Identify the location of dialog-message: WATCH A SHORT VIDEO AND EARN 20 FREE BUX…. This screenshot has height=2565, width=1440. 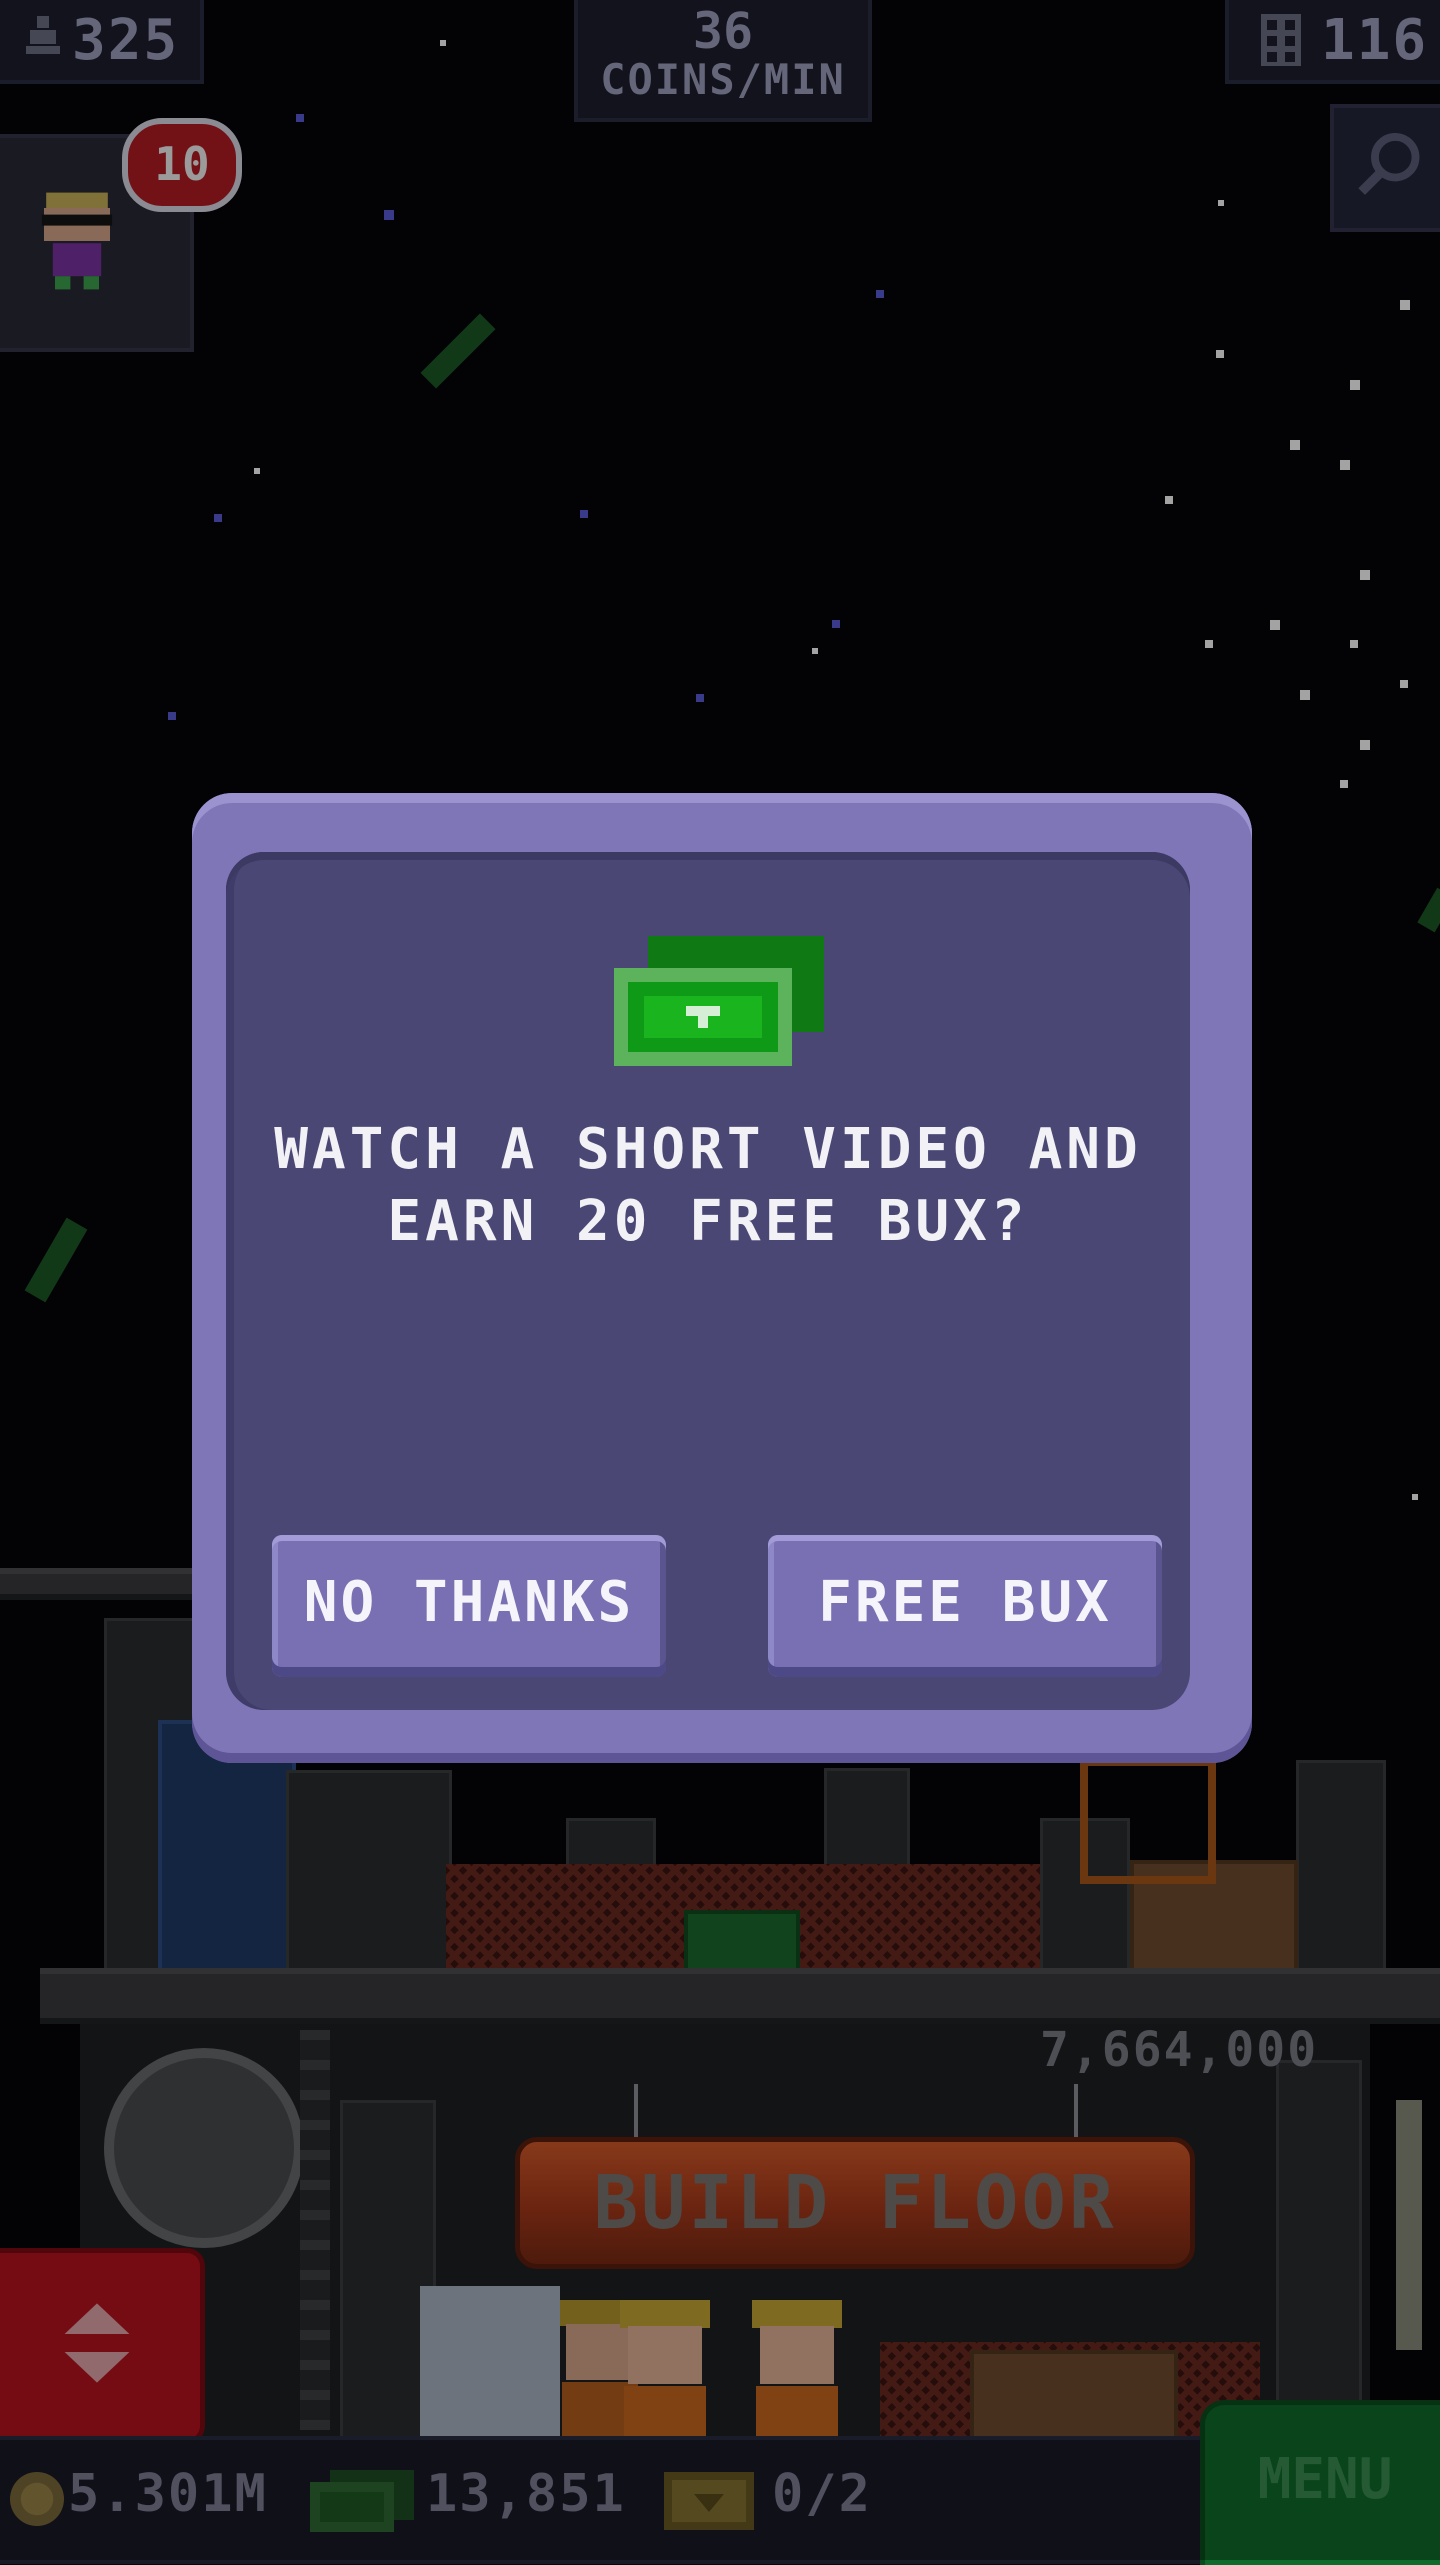
(708, 1186).